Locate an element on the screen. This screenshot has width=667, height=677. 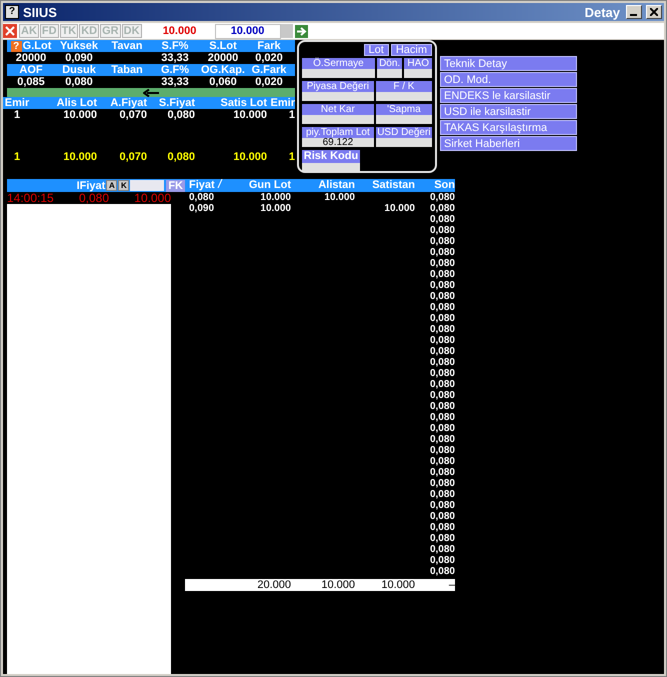
column-header: Emir is located at coordinates (17, 103).